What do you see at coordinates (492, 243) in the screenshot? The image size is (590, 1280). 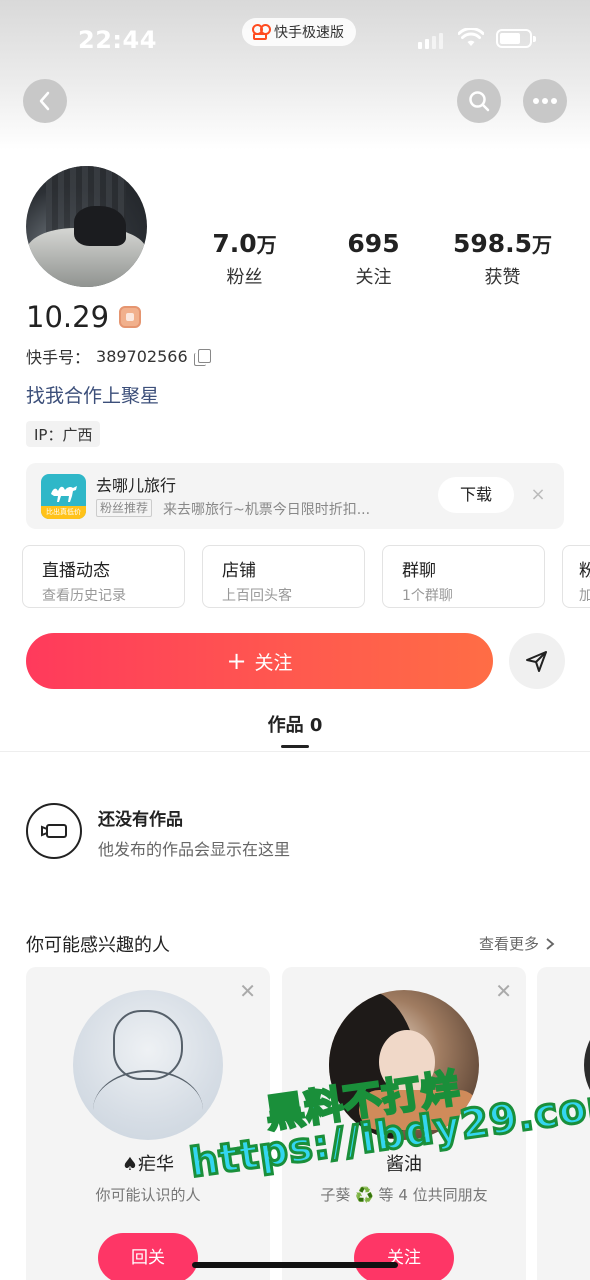 I see `stat-value: 598.5` at bounding box center [492, 243].